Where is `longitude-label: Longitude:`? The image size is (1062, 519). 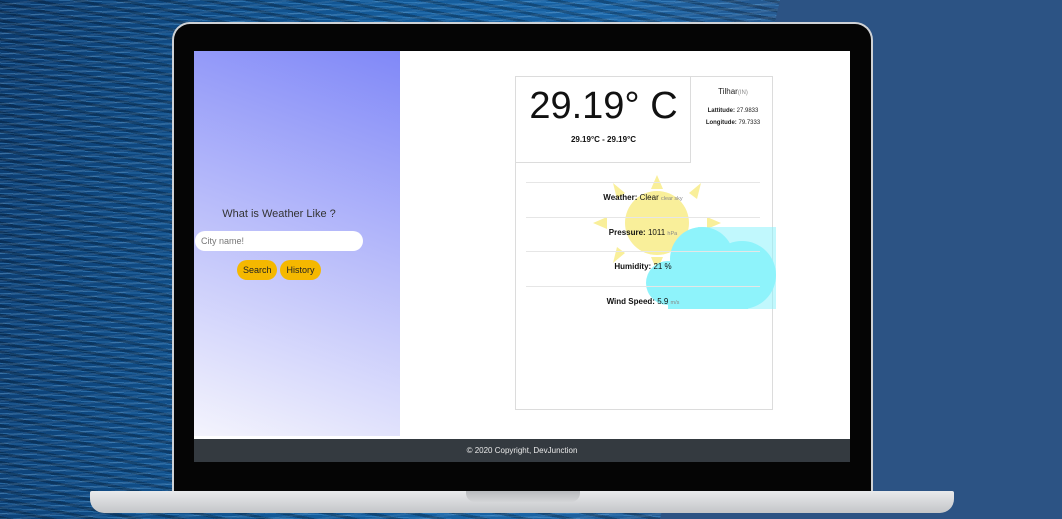
longitude-label: Longitude: is located at coordinates (721, 123).